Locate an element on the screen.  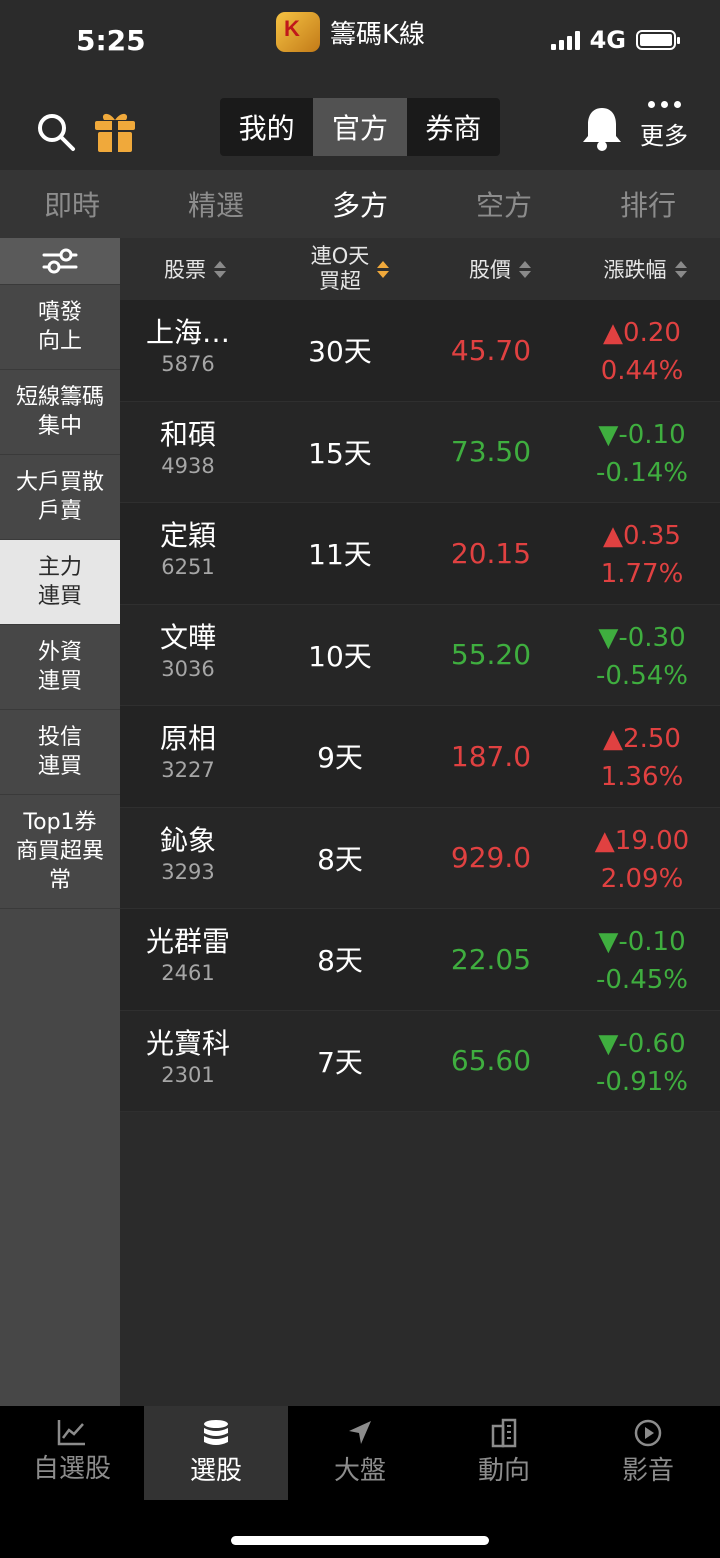
header-days-line1: 連O天 is located at coordinates (340, 256).